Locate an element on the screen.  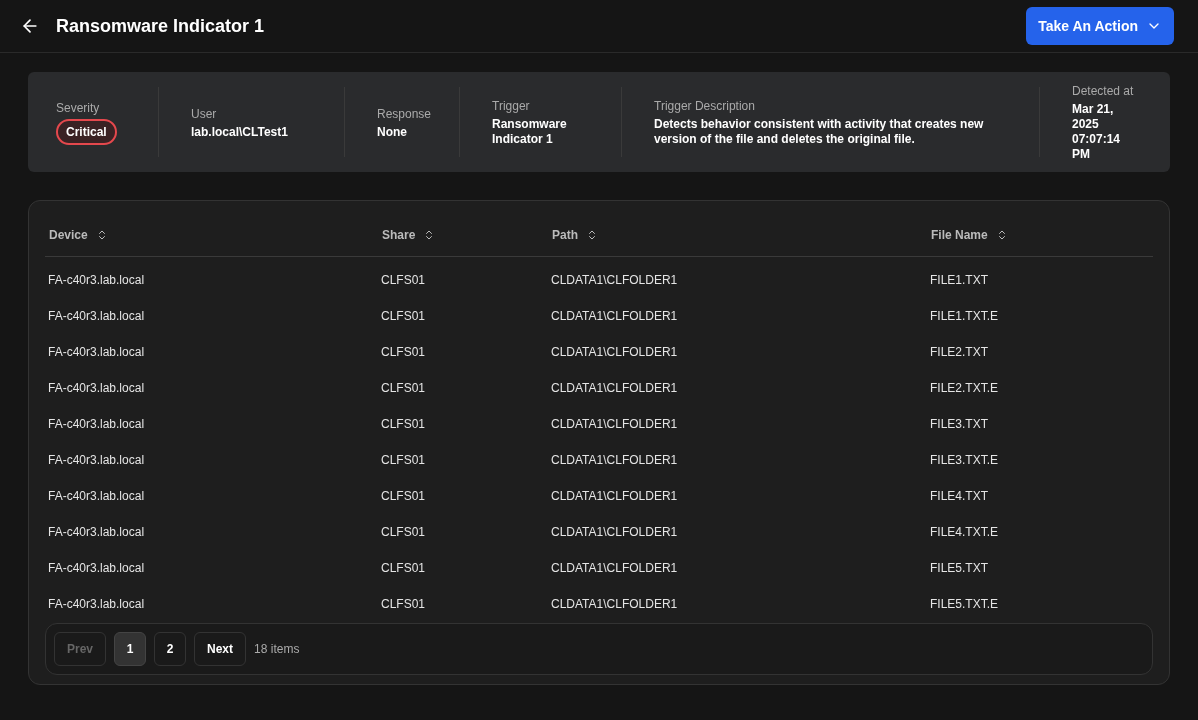
column-header: File Name is located at coordinates (969, 234).